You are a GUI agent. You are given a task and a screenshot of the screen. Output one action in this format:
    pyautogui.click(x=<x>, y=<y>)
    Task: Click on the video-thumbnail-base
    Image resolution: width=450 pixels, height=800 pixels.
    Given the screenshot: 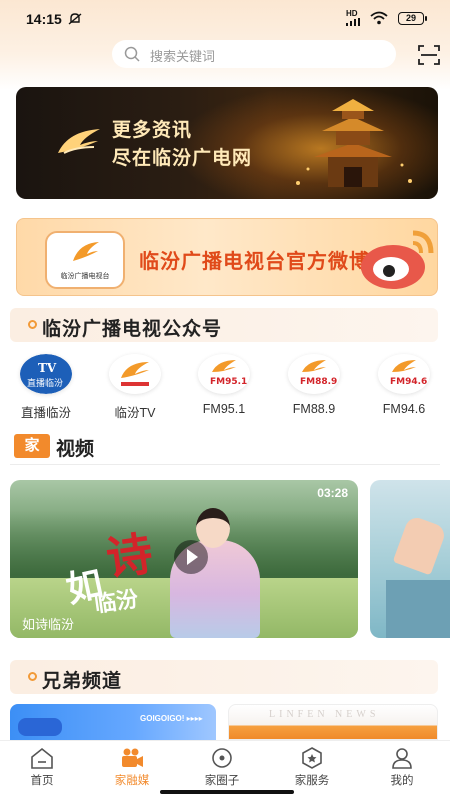 What is the action you would take?
    pyautogui.click(x=418, y=609)
    